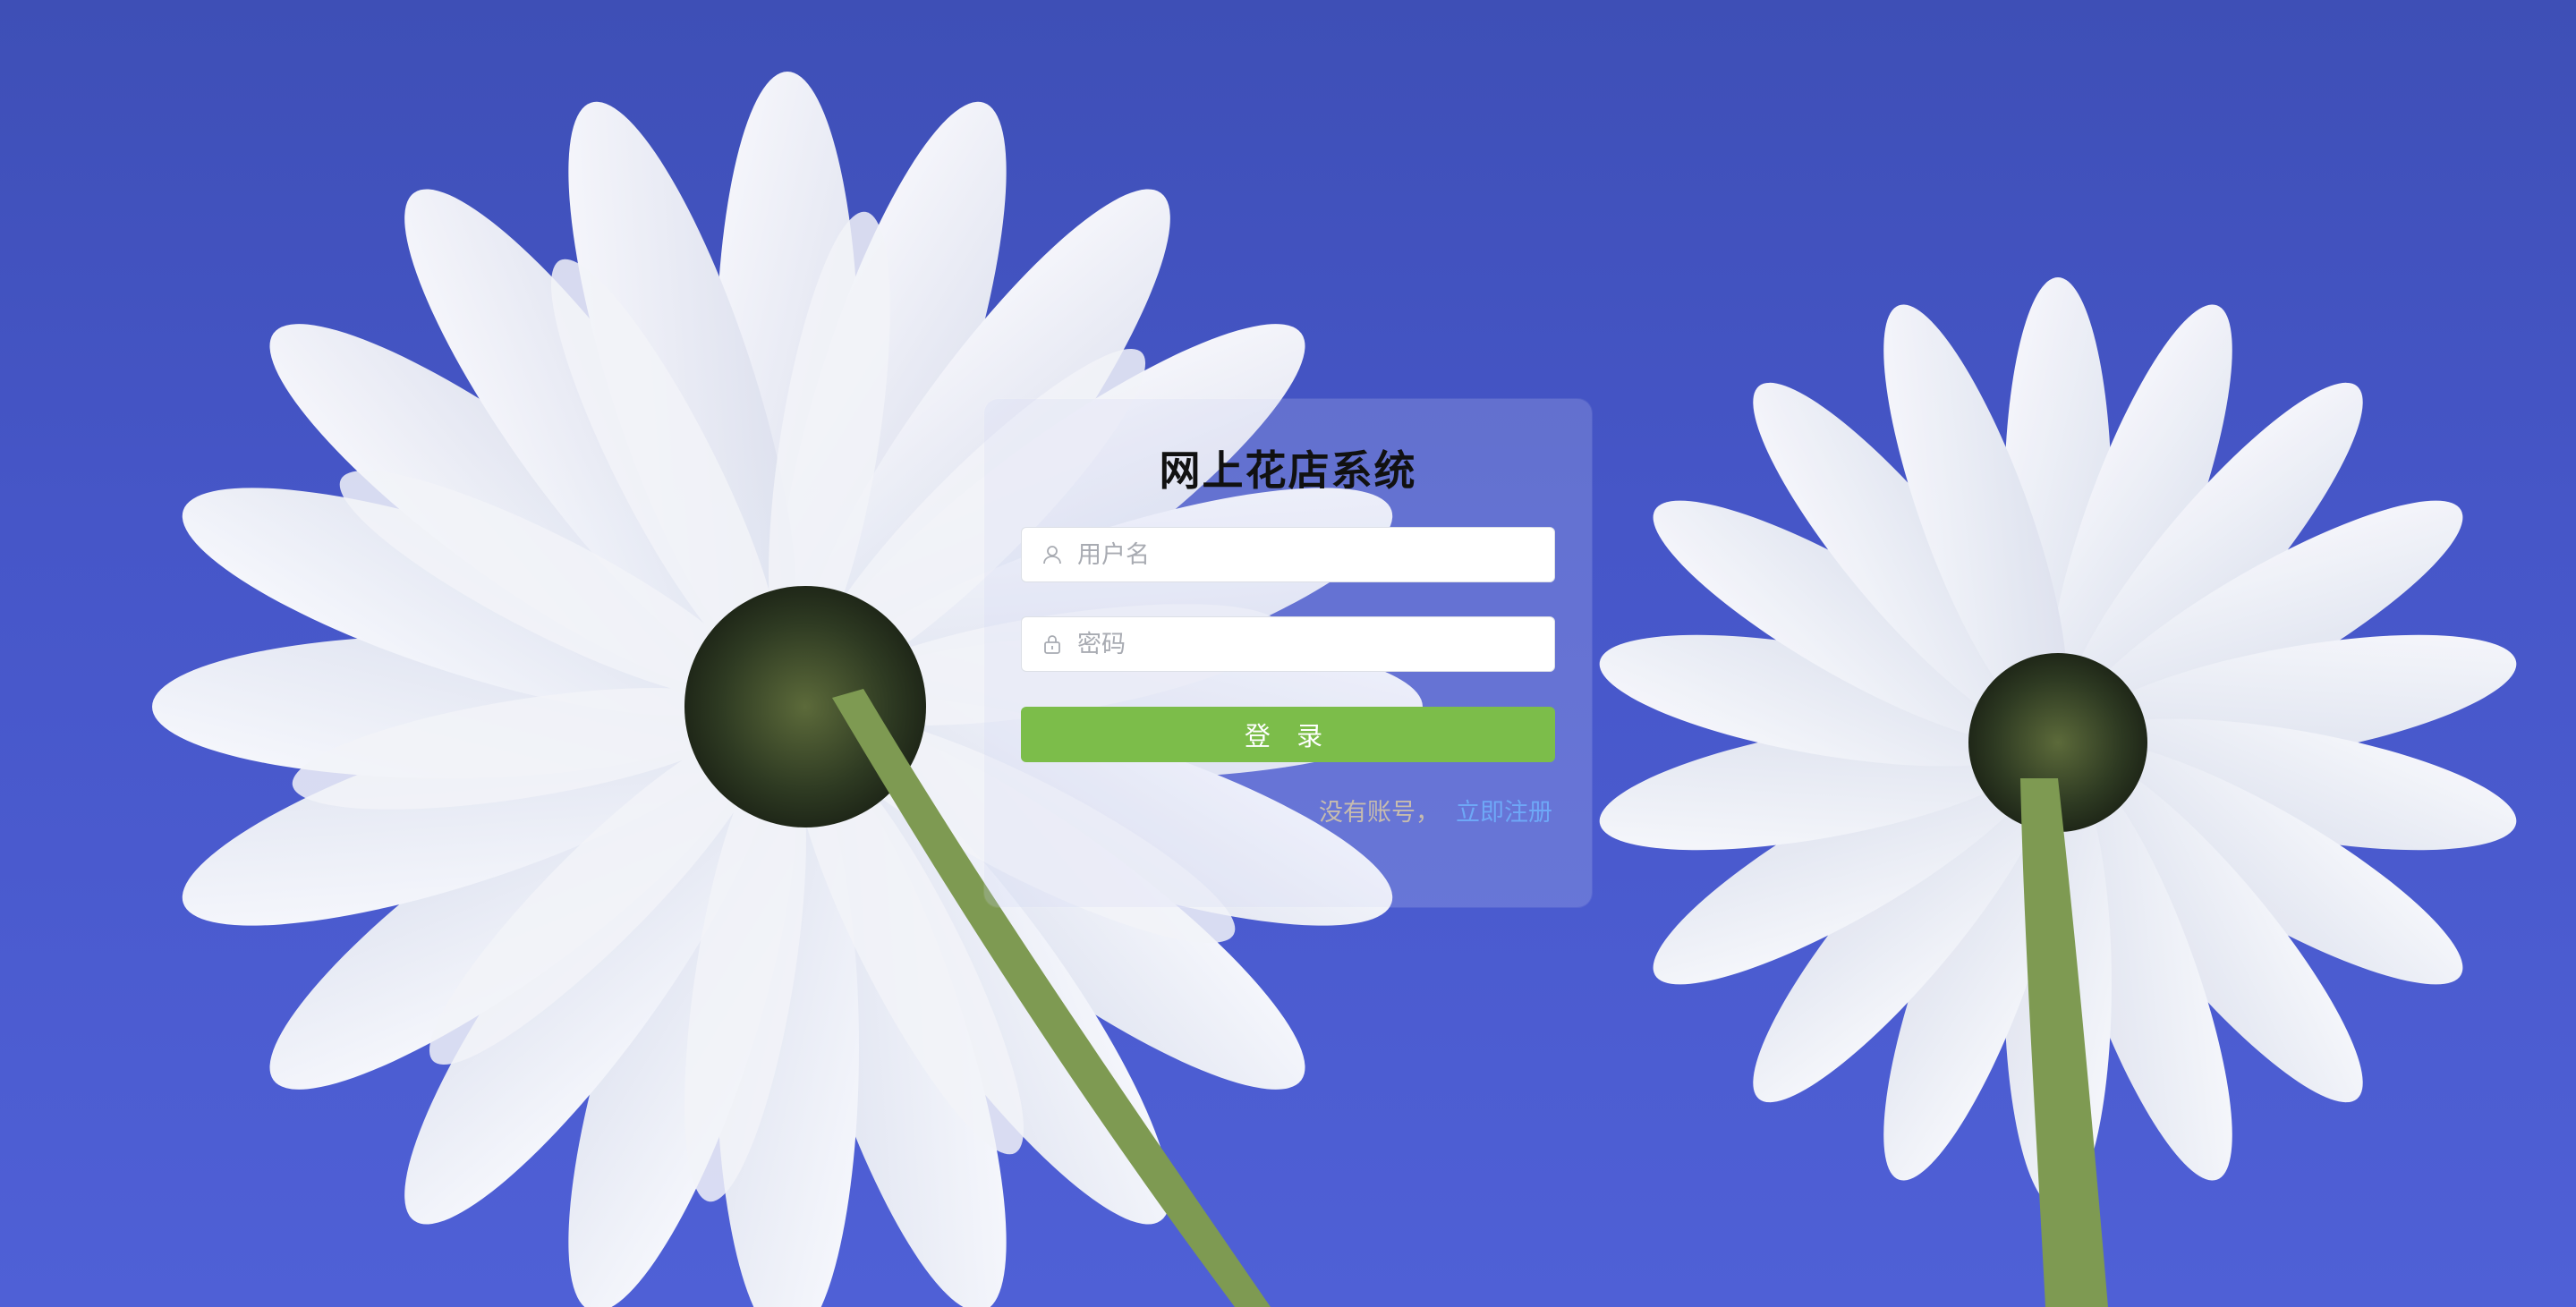 The image size is (2576, 1307). Describe the element at coordinates (1052, 644) in the screenshot. I see `lock-icon` at that location.